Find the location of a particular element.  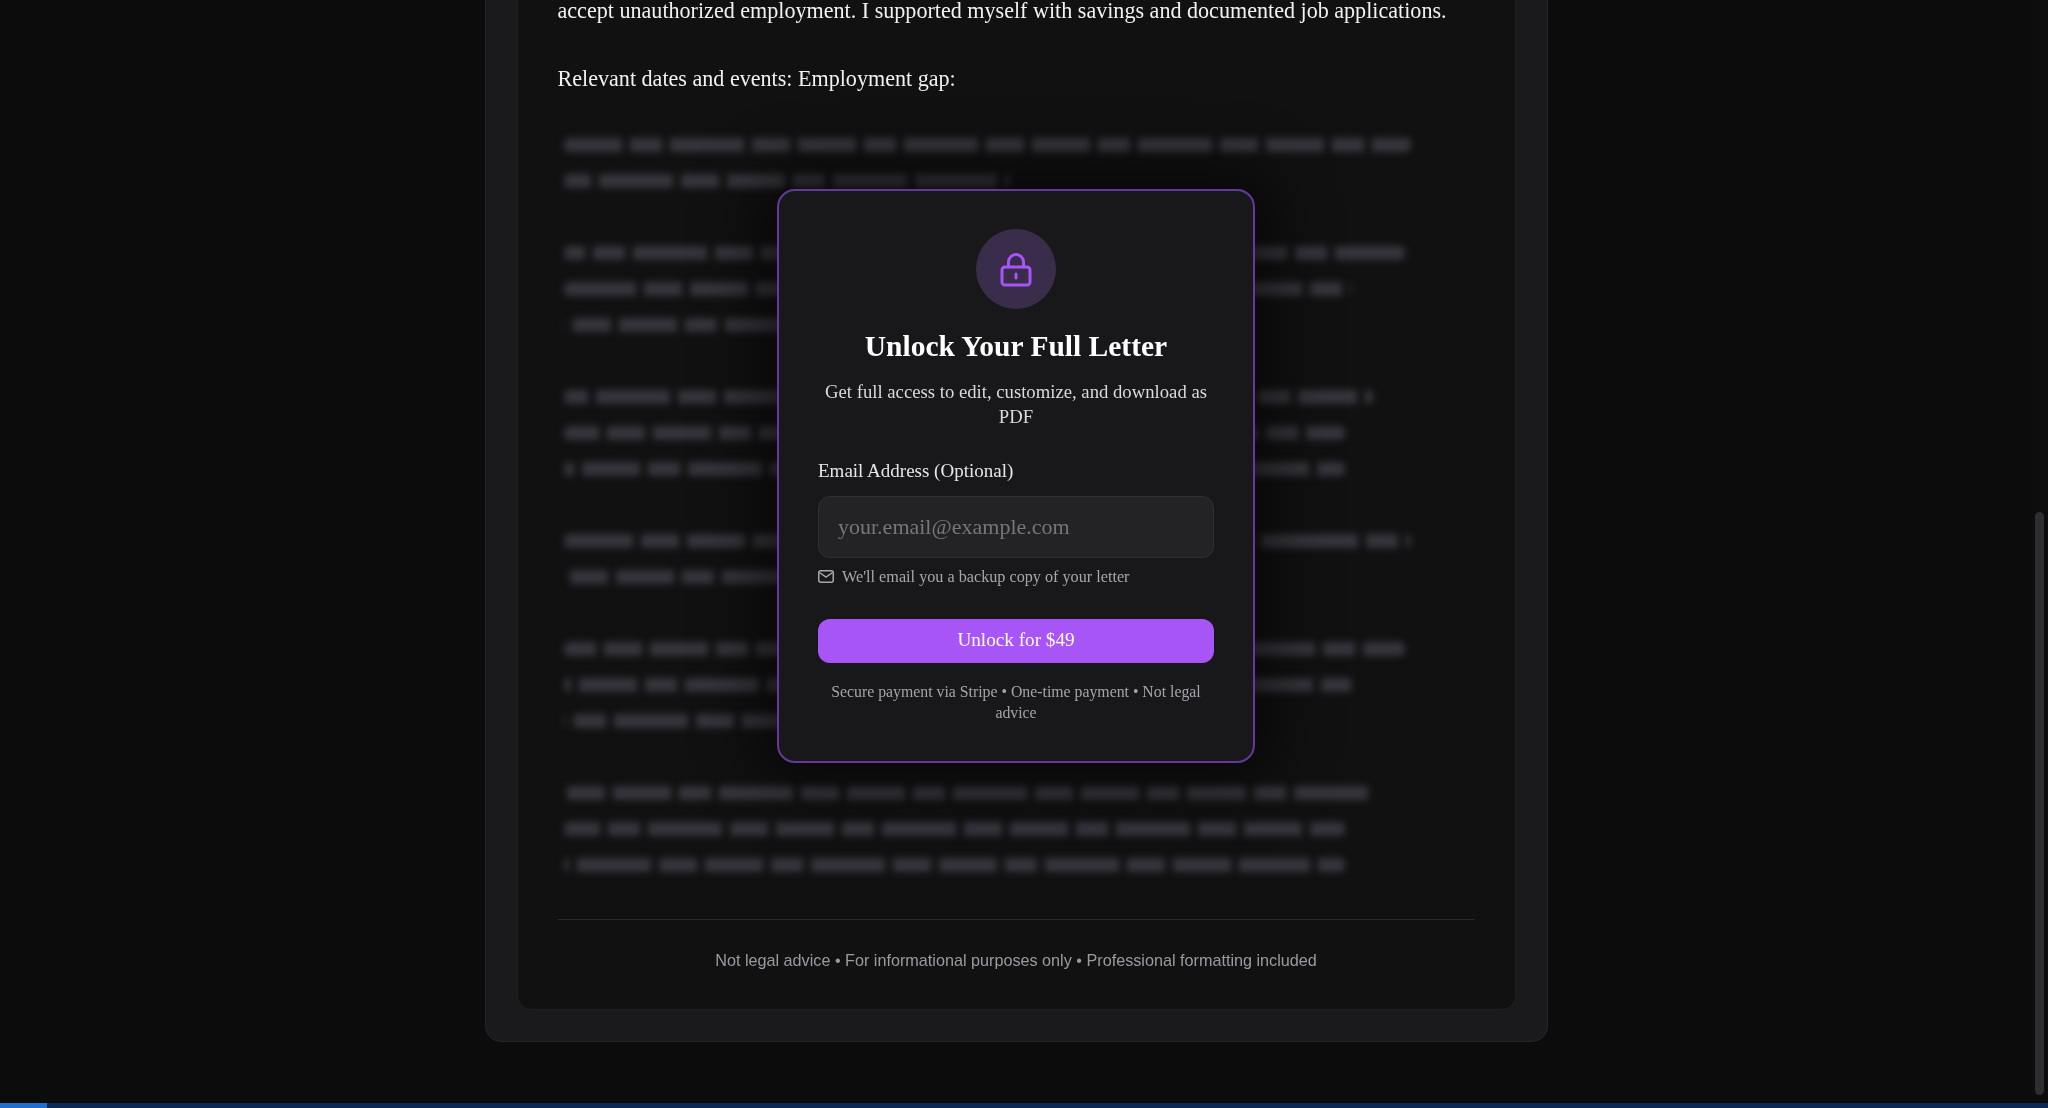

lock-icon is located at coordinates (1016, 268).